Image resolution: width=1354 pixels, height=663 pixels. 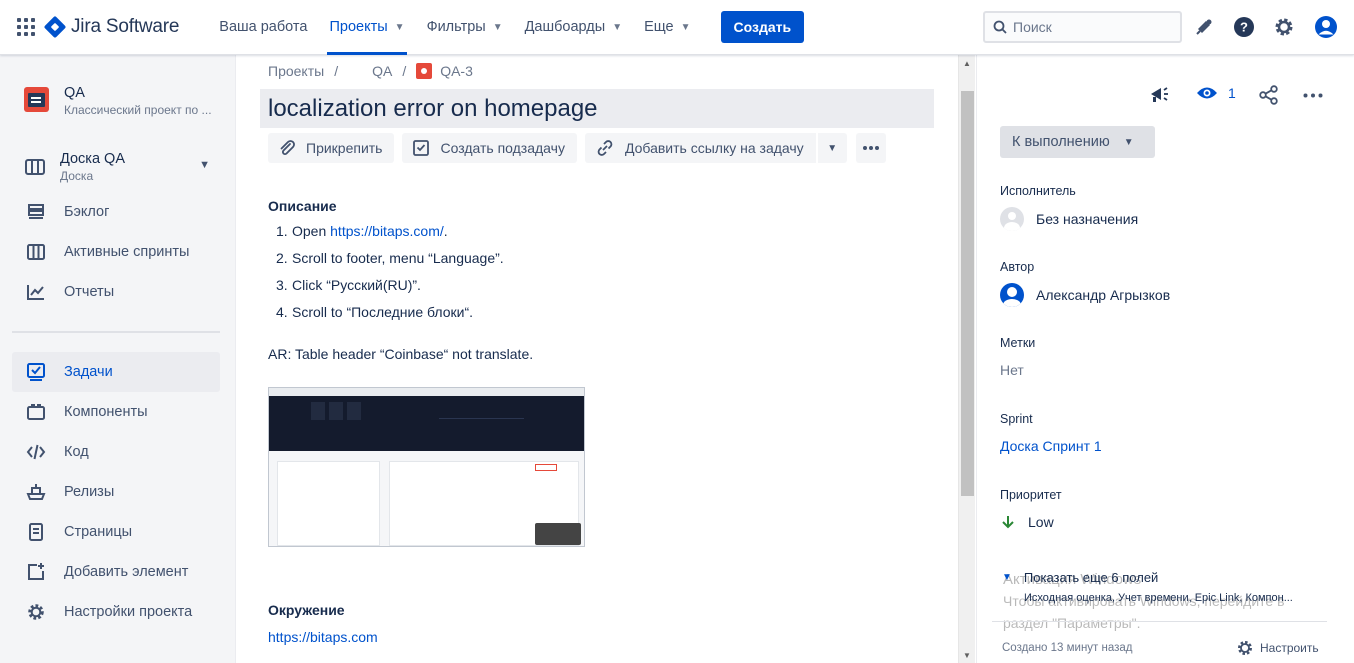 What do you see at coordinates (481, 429) in the screenshot?
I see `stats-table` at bounding box center [481, 429].